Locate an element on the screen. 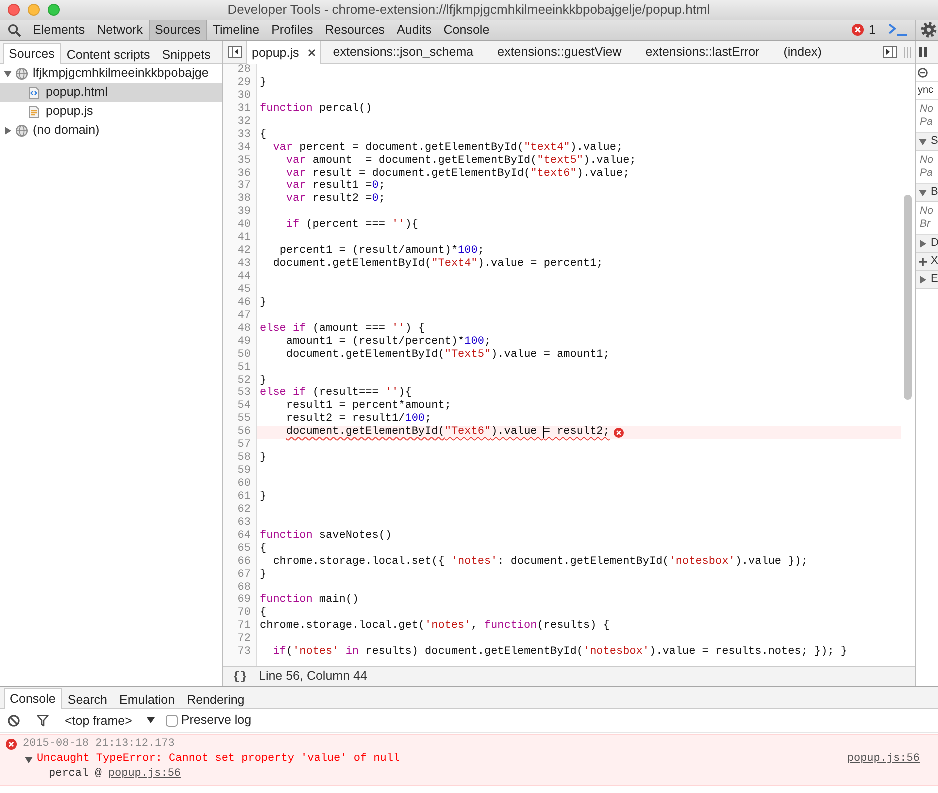 The width and height of the screenshot is (938, 793). line-number: 64 is located at coordinates (244, 536).